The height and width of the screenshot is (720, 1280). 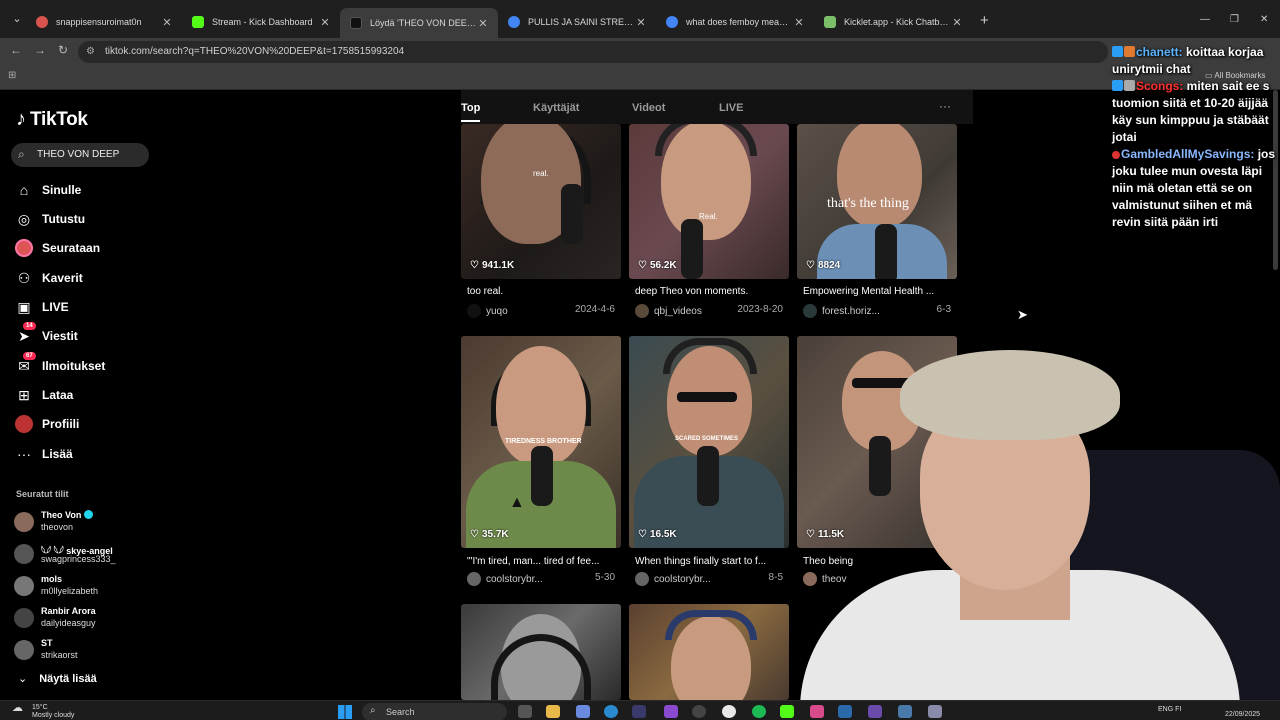 What do you see at coordinates (471, 112) in the screenshot?
I see `tab-top: Top` at bounding box center [471, 112].